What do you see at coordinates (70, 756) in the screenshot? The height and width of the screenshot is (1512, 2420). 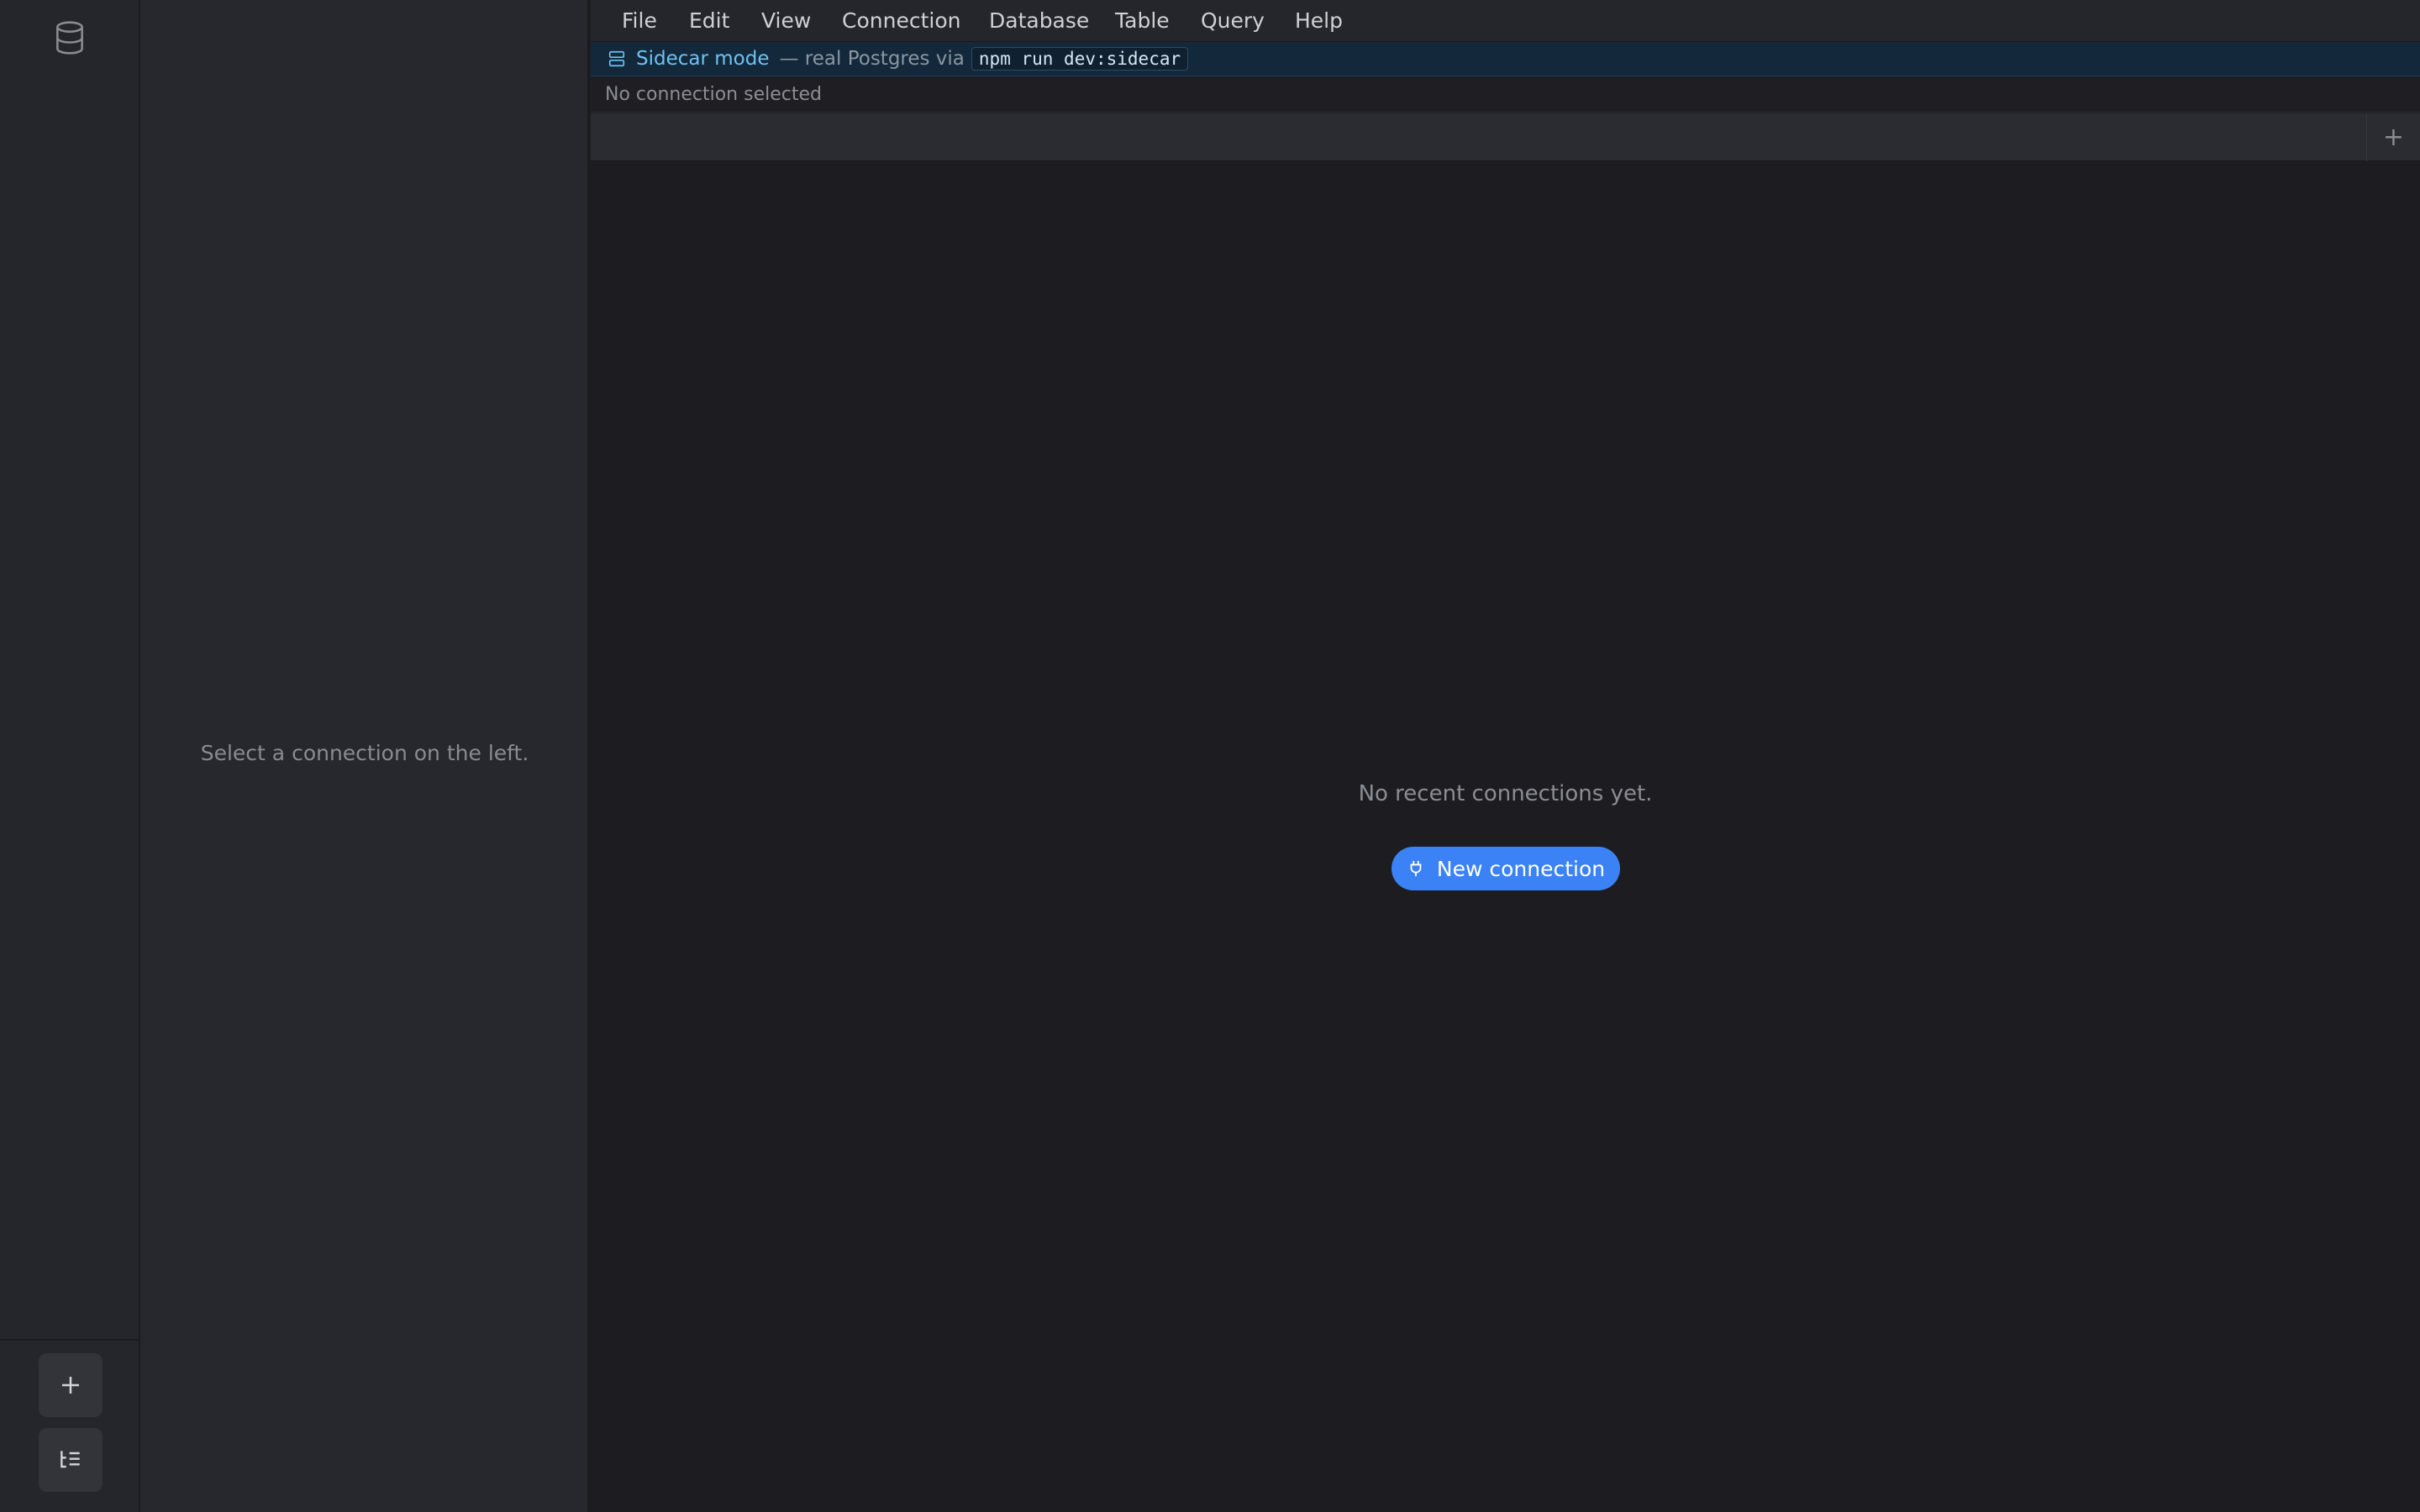 I see `activity-rail` at bounding box center [70, 756].